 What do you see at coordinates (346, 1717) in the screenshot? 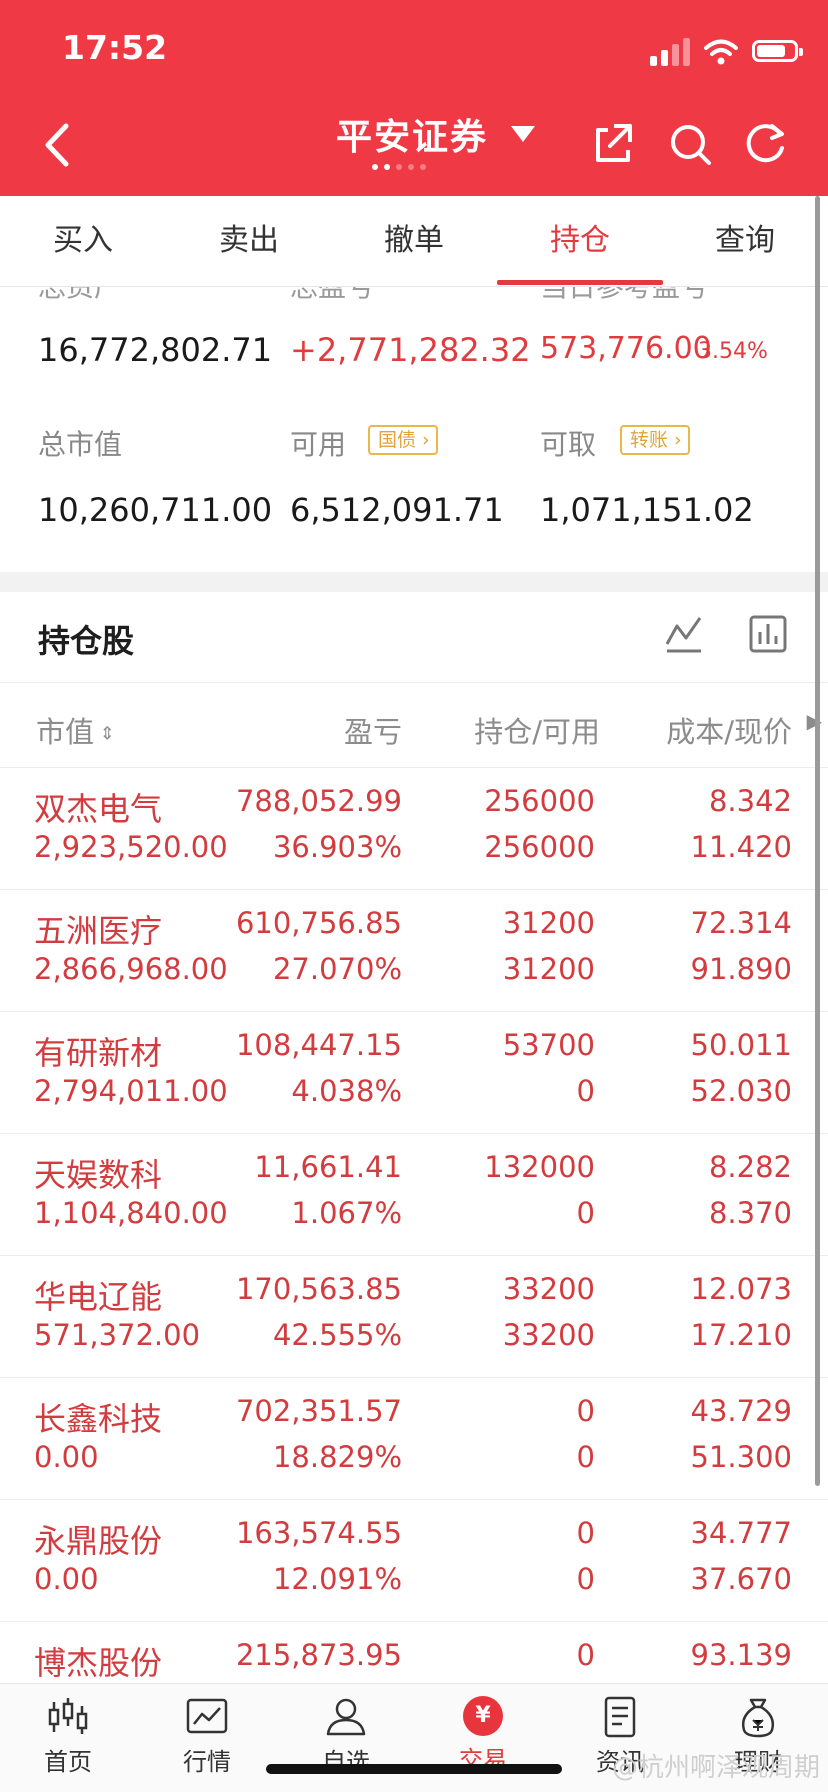
I see `user-star-icon` at bounding box center [346, 1717].